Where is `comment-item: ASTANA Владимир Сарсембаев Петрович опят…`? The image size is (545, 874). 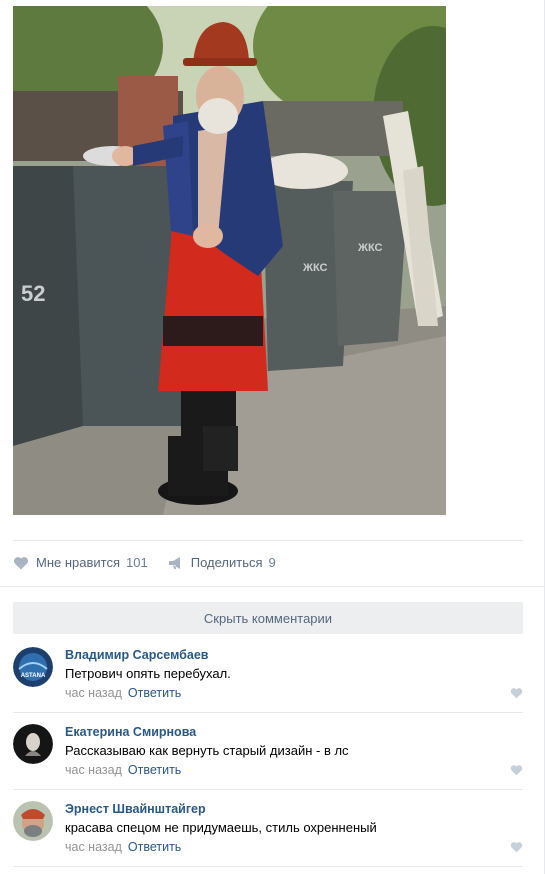
comment-item: ASTANA Владимир Сарсембаев Петрович опят… is located at coordinates (268, 674).